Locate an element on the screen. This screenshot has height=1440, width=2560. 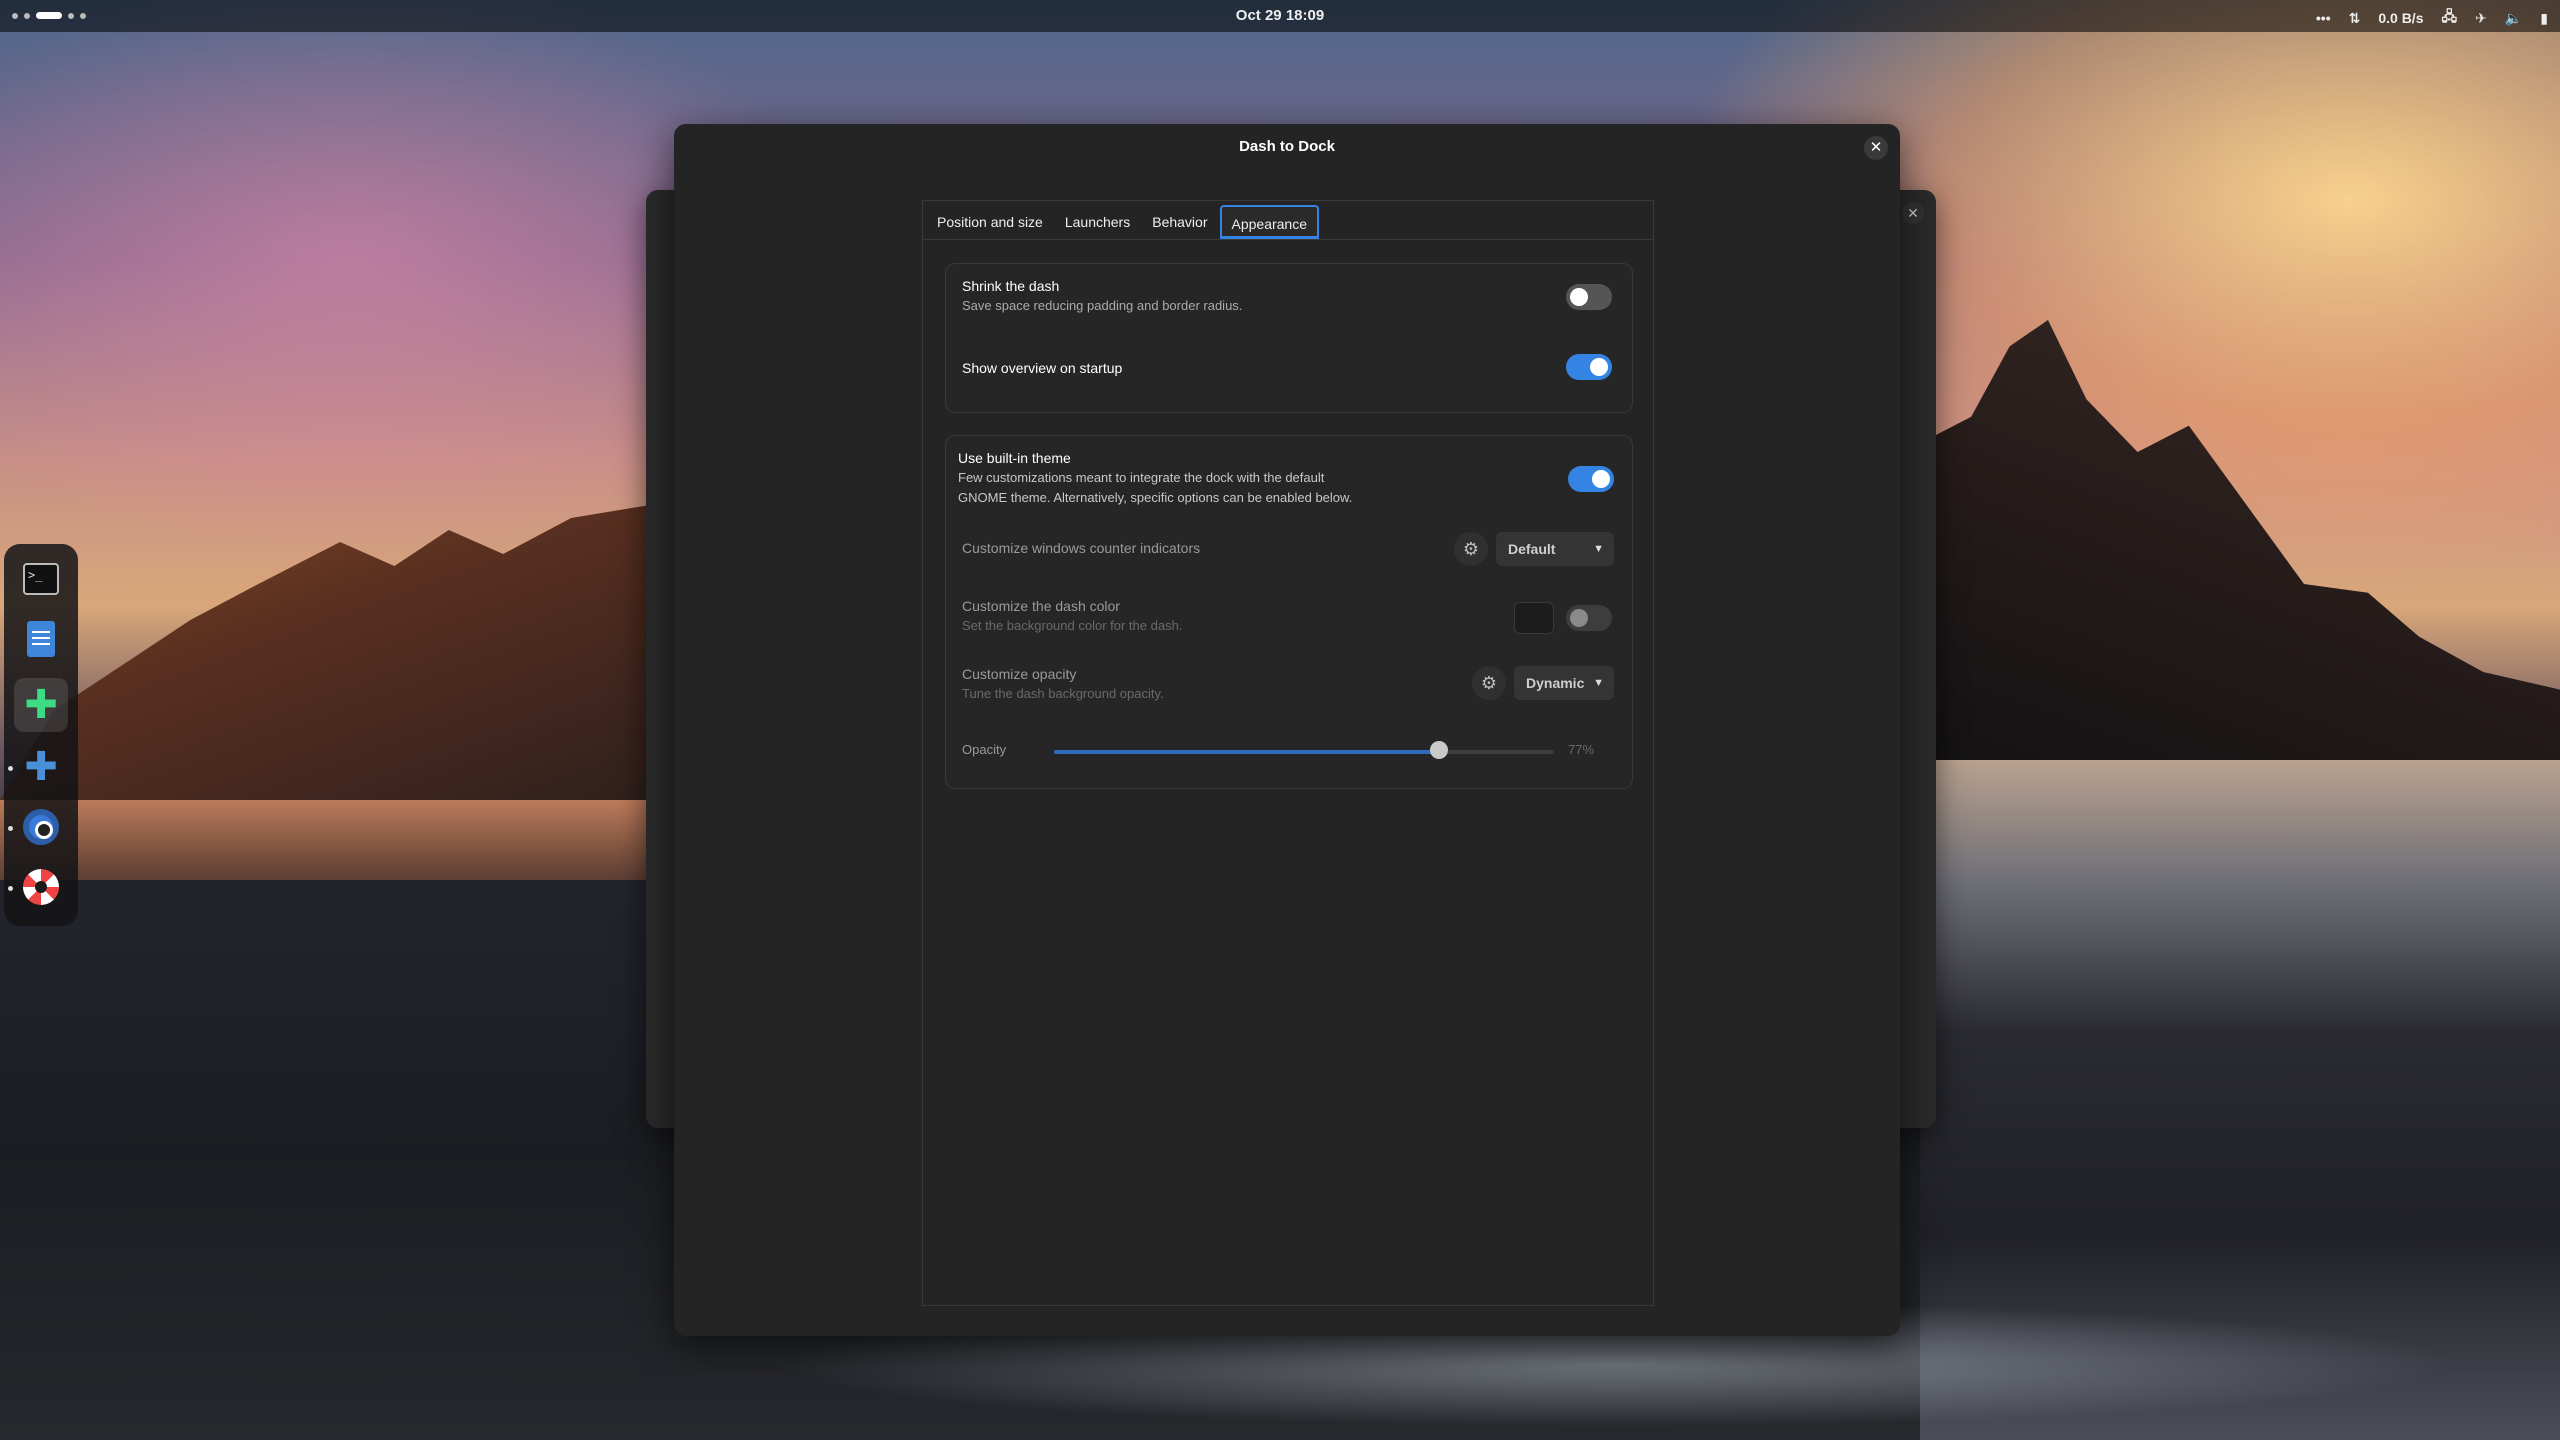
wallpaper-reflection is located at coordinates (340, 840).